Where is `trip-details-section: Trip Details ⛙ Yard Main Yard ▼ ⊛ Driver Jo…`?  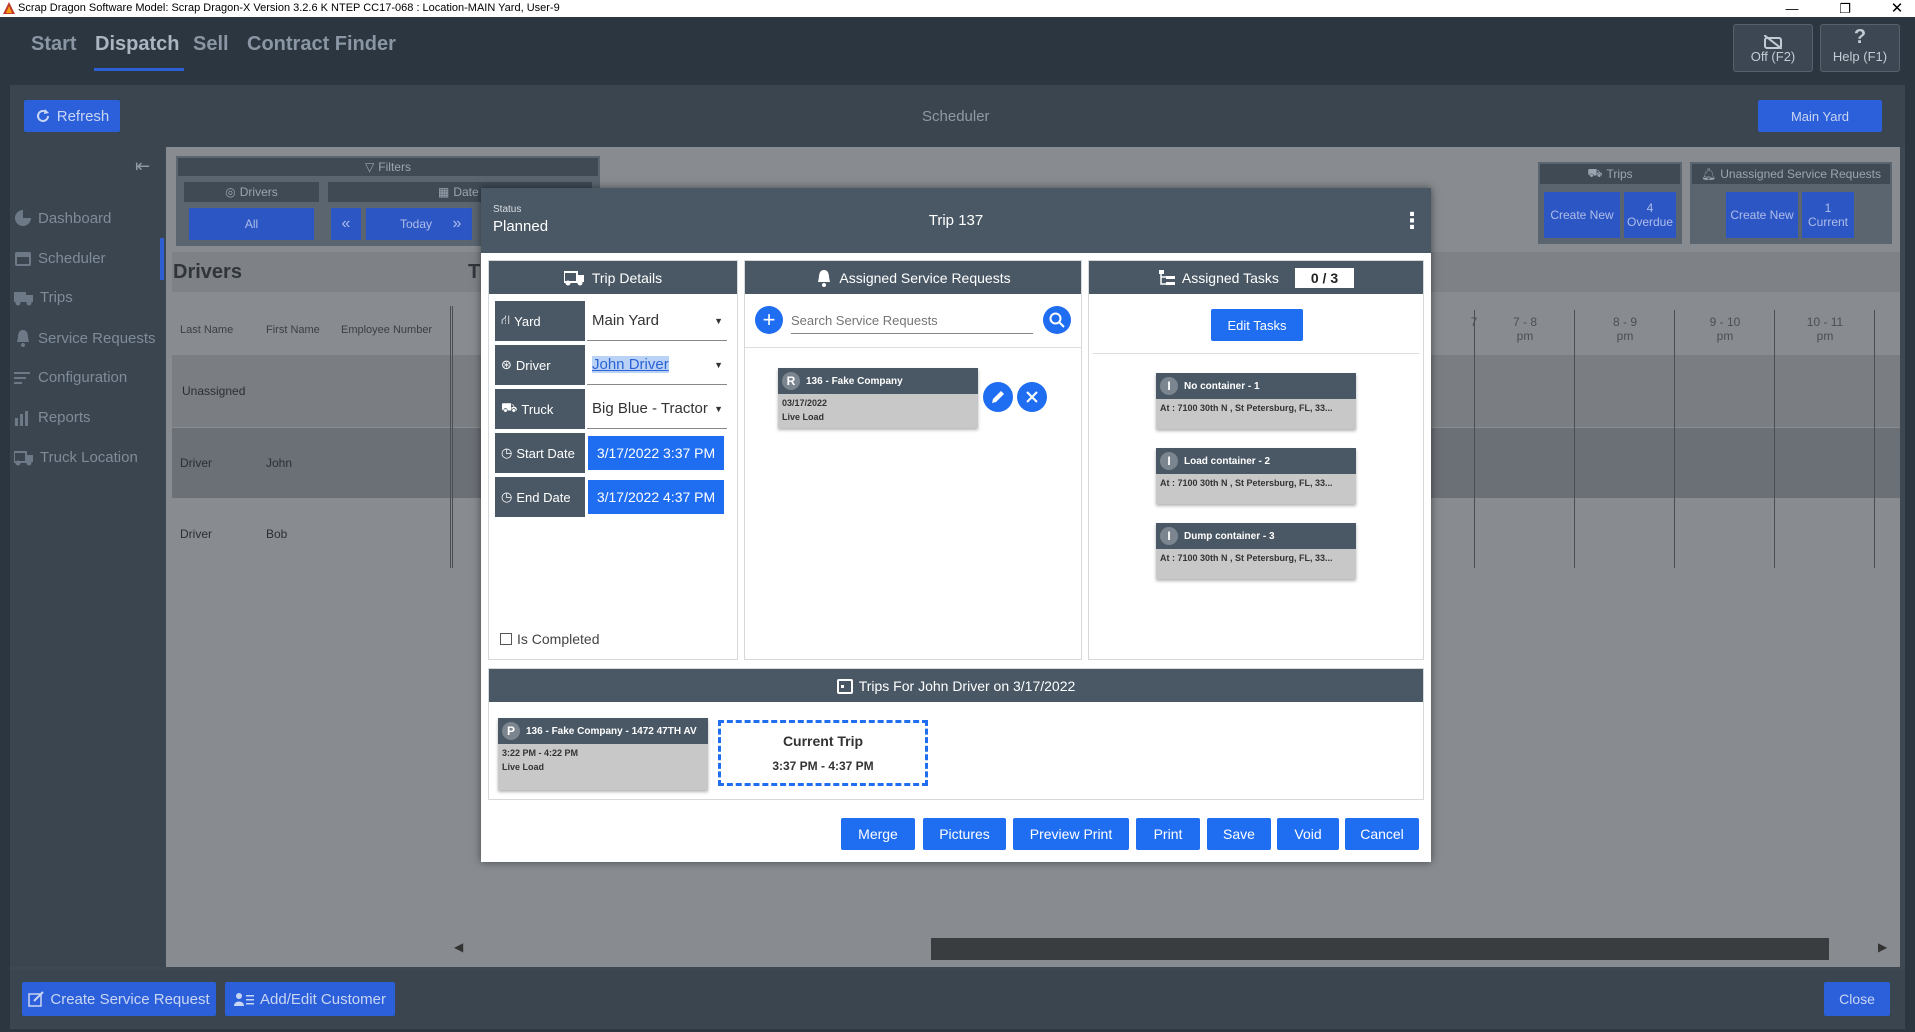 trip-details-section: Trip Details ⛙ Yard Main Yard ▼ ⊛ Driver Jo… is located at coordinates (613, 460).